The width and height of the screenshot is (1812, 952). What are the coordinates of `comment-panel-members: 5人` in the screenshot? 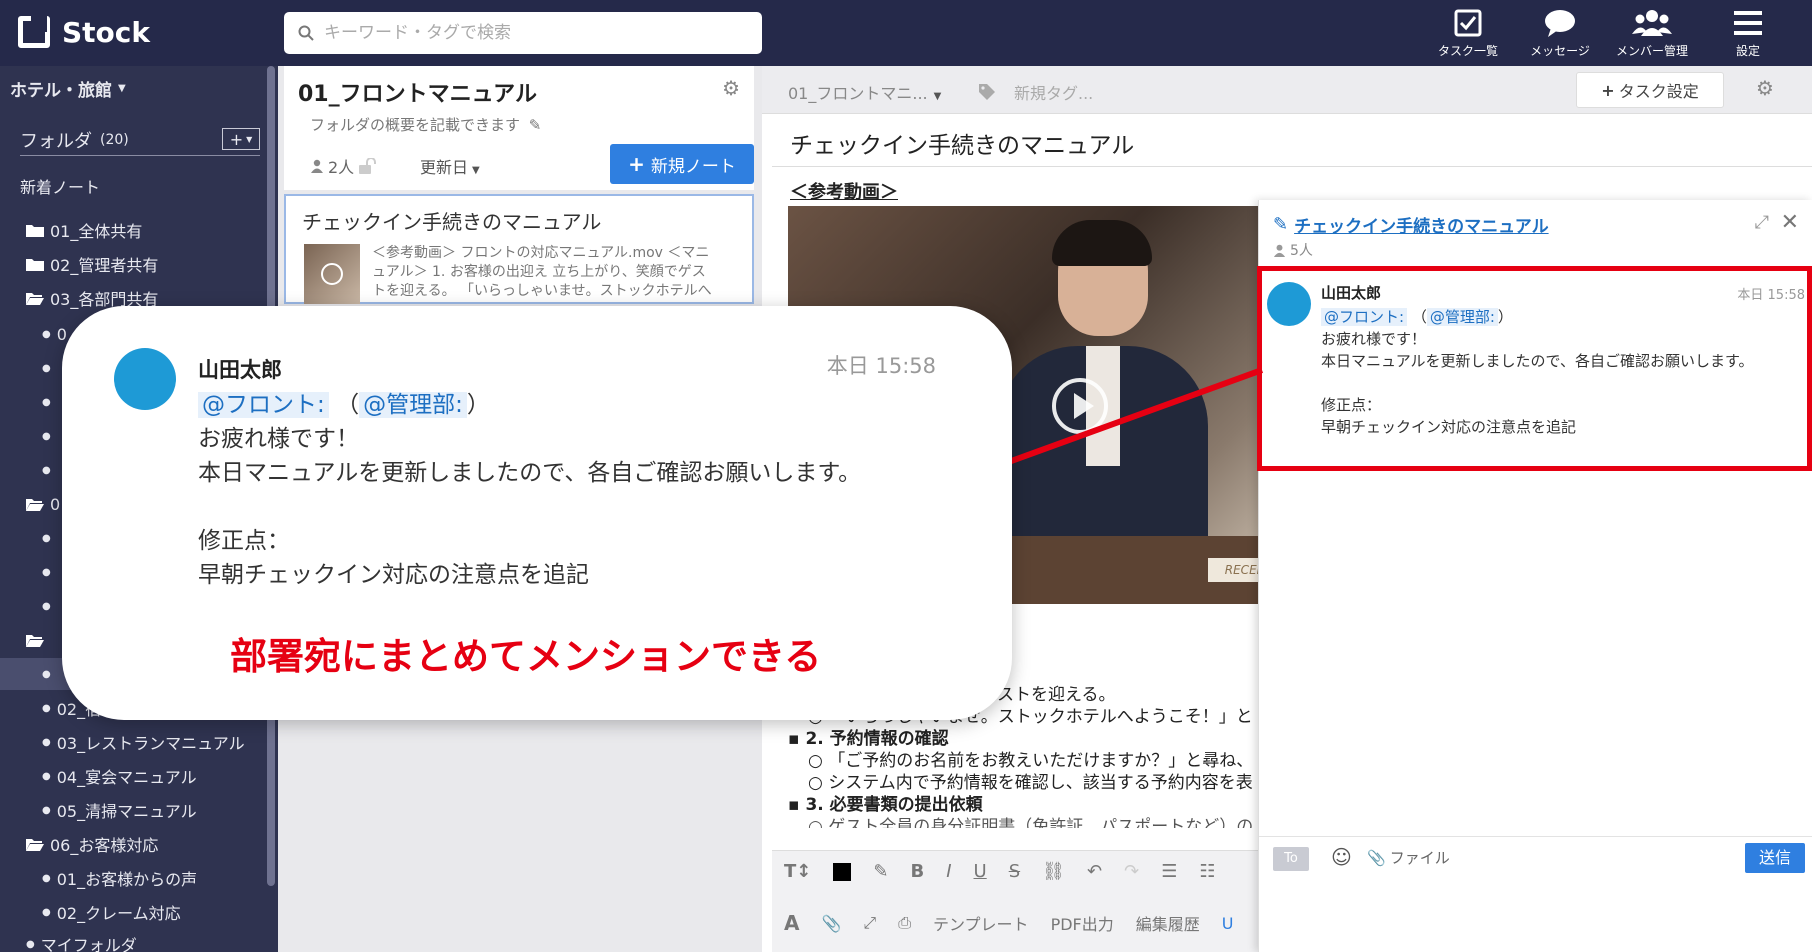 It's located at (1293, 250).